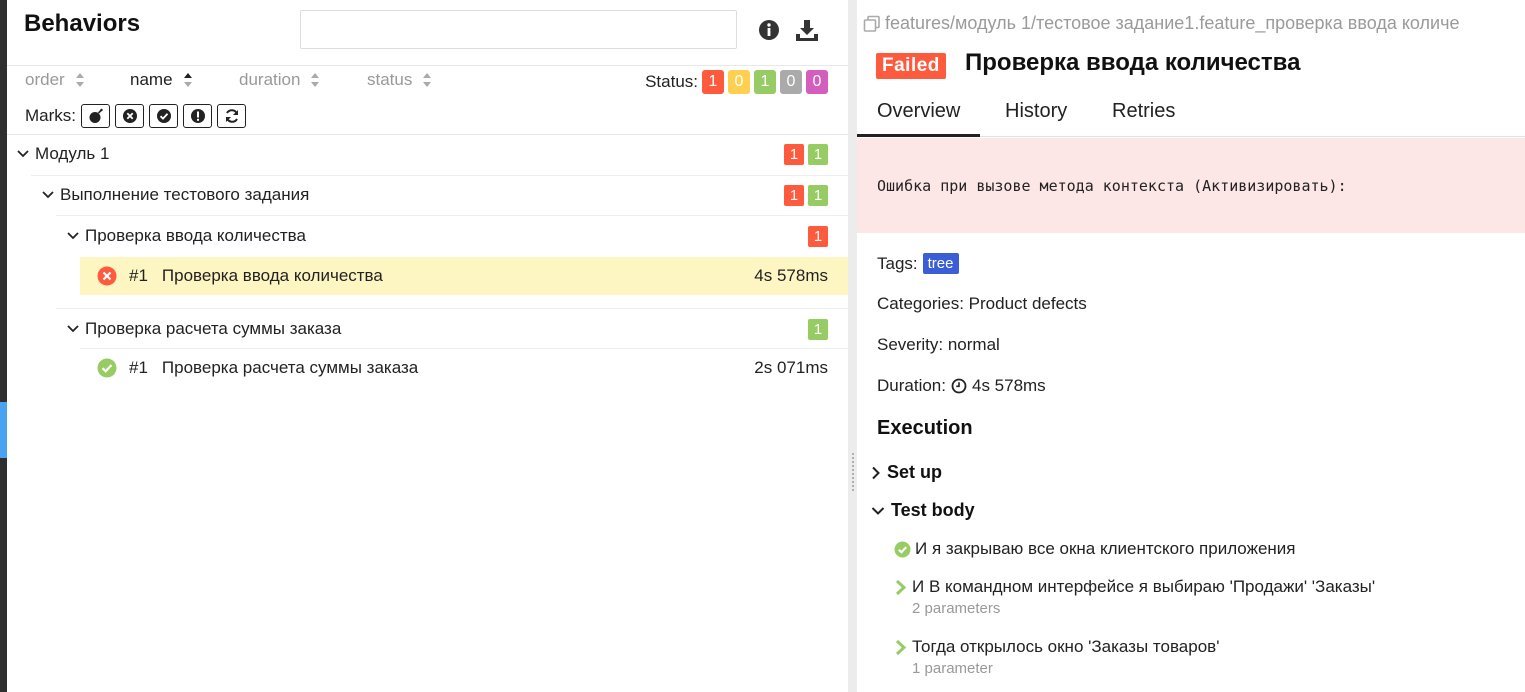 The height and width of the screenshot is (692, 1525). Describe the element at coordinates (807, 30) in the screenshot. I see `download-icon` at that location.